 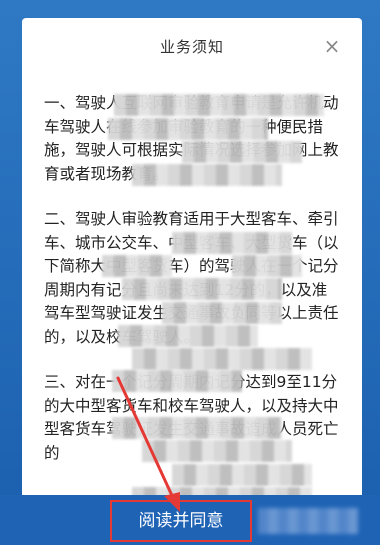 What do you see at coordinates (308, 521) in the screenshot?
I see `watermark-redaction` at bounding box center [308, 521].